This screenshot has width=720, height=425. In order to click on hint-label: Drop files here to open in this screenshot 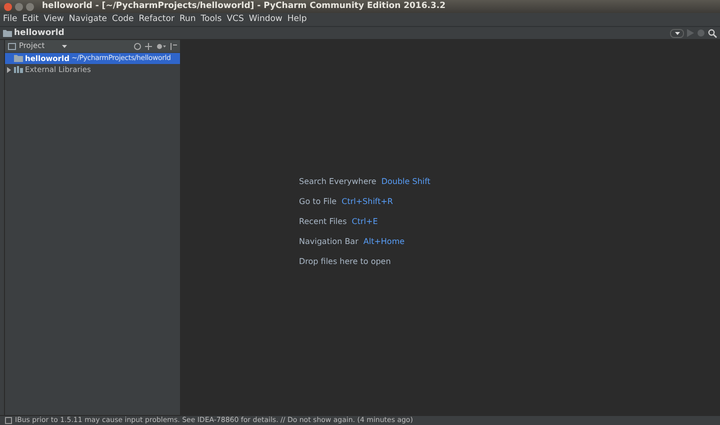, I will do `click(345, 262)`.